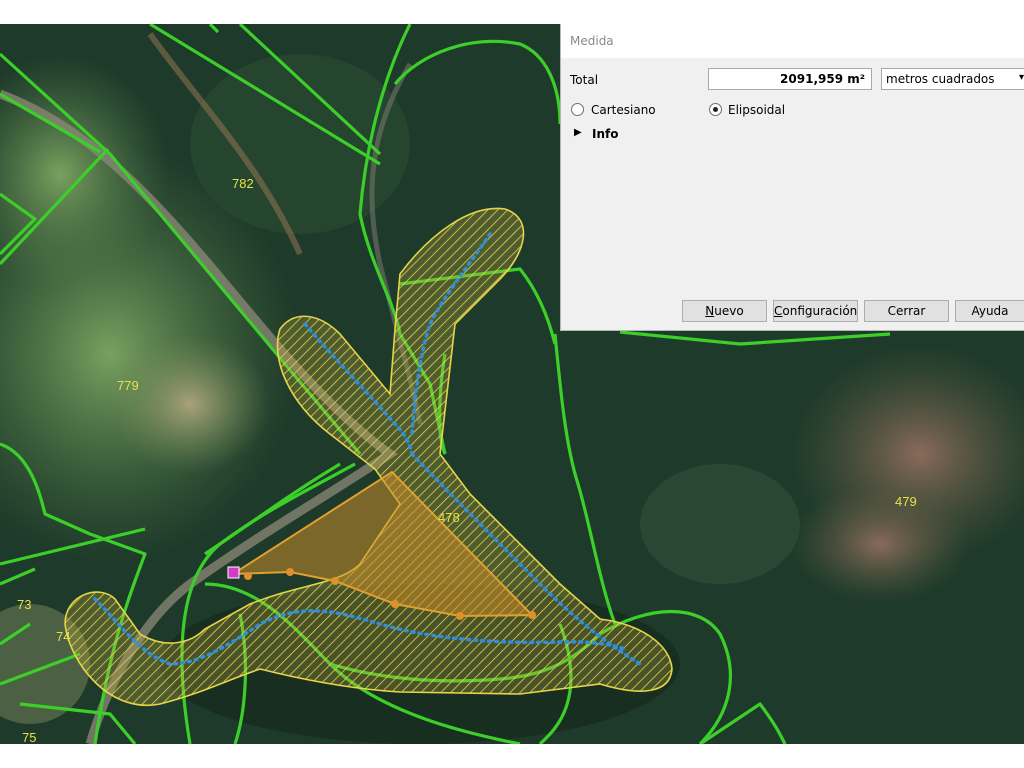  I want to click on parcel-label-478: 478, so click(449, 517).